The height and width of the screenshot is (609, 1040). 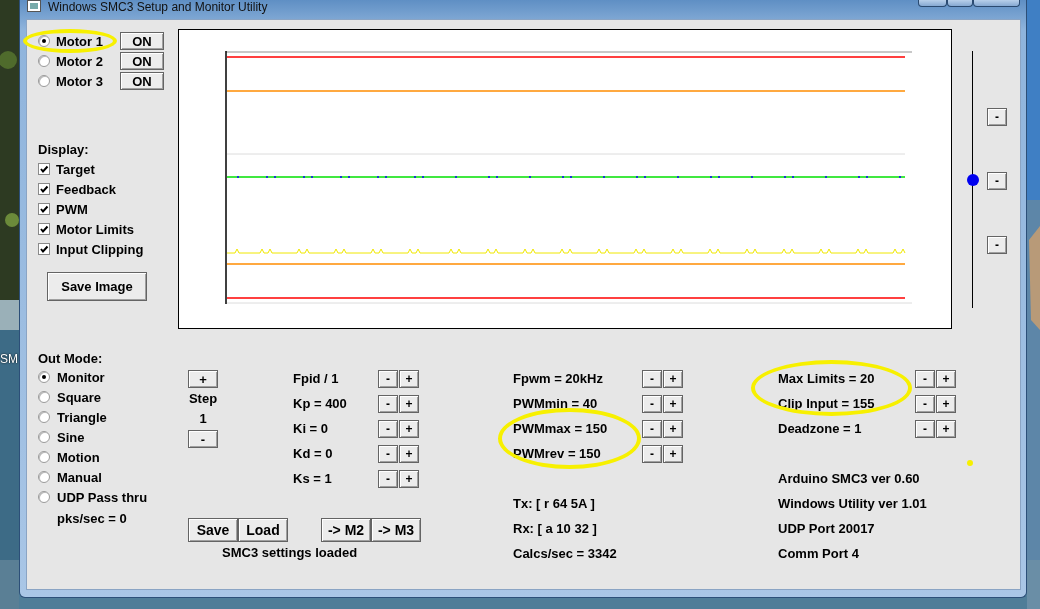 What do you see at coordinates (97, 286) in the screenshot?
I see `save-image-button: Save Image` at bounding box center [97, 286].